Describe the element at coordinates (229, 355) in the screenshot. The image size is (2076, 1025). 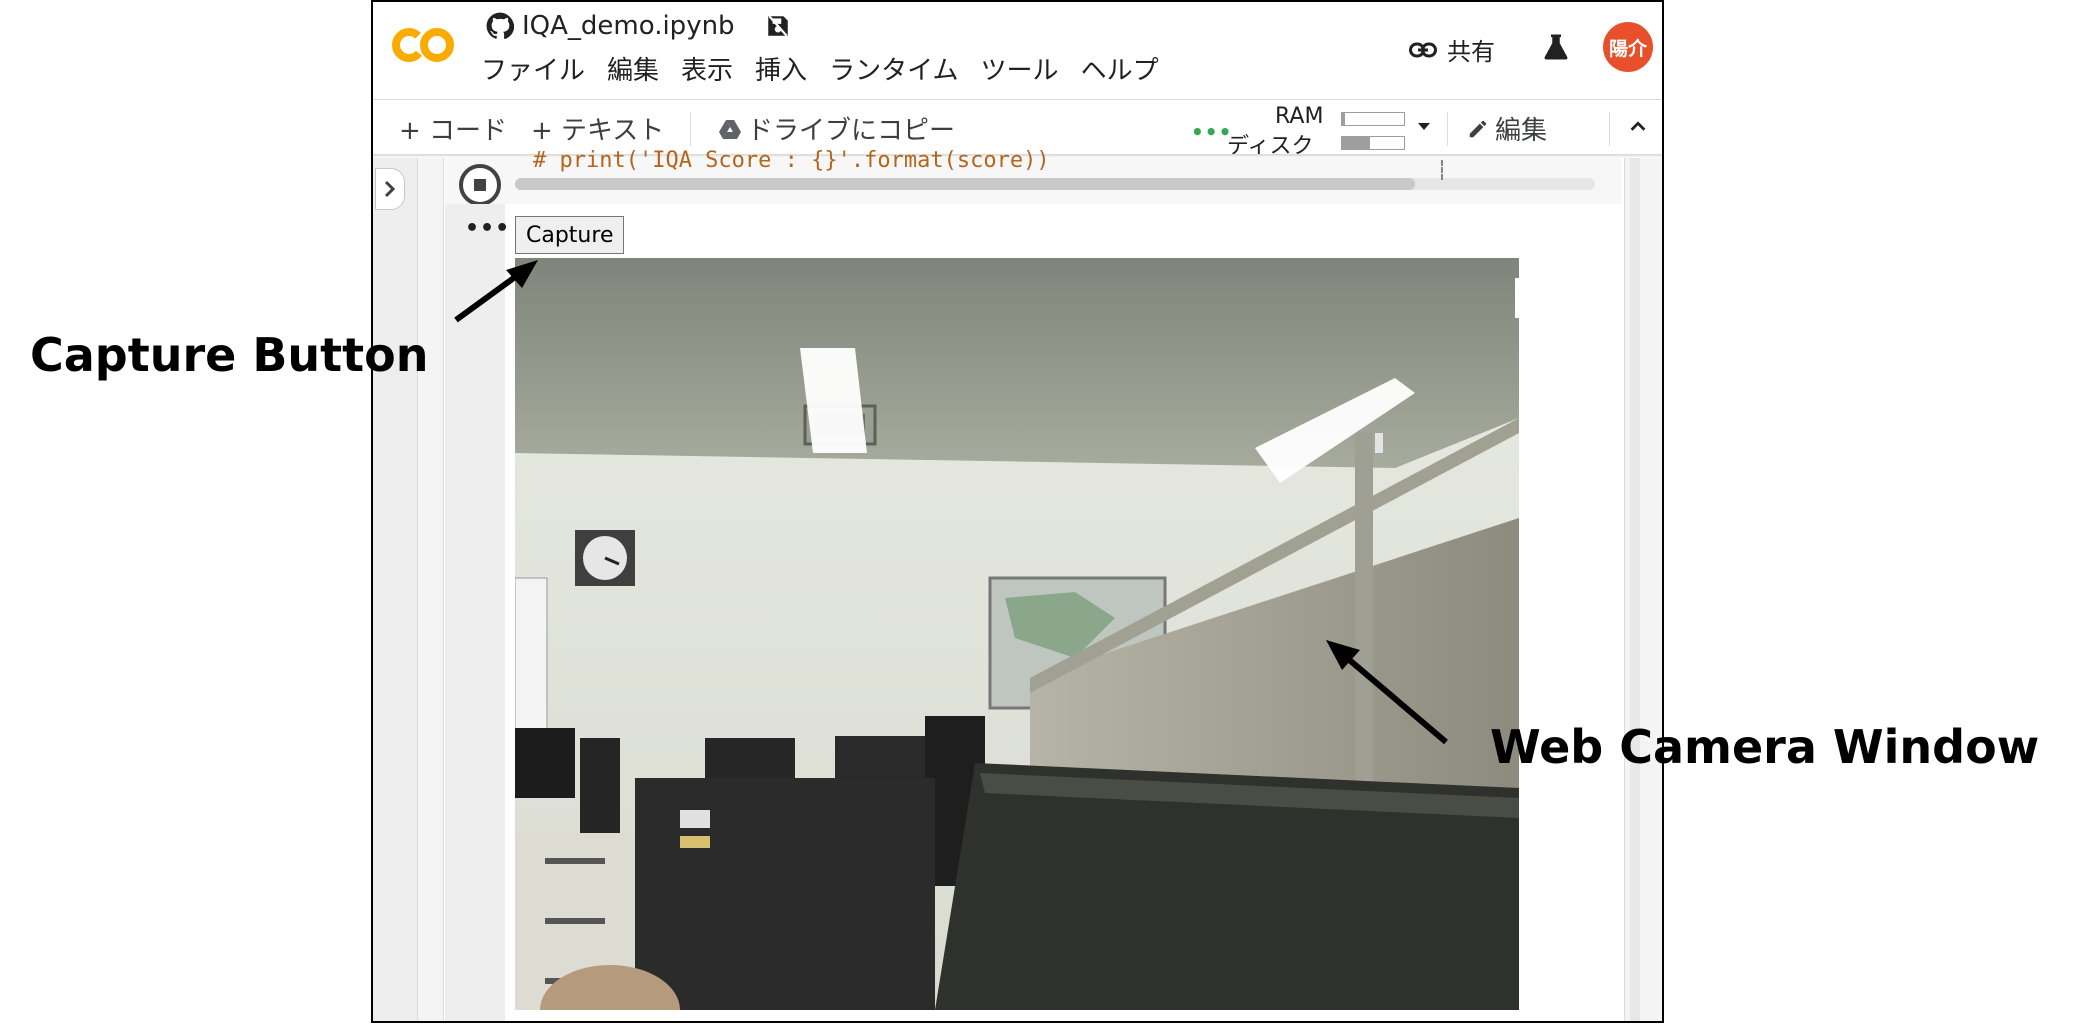
I see `capture-button-annotation: Capture Button` at that location.